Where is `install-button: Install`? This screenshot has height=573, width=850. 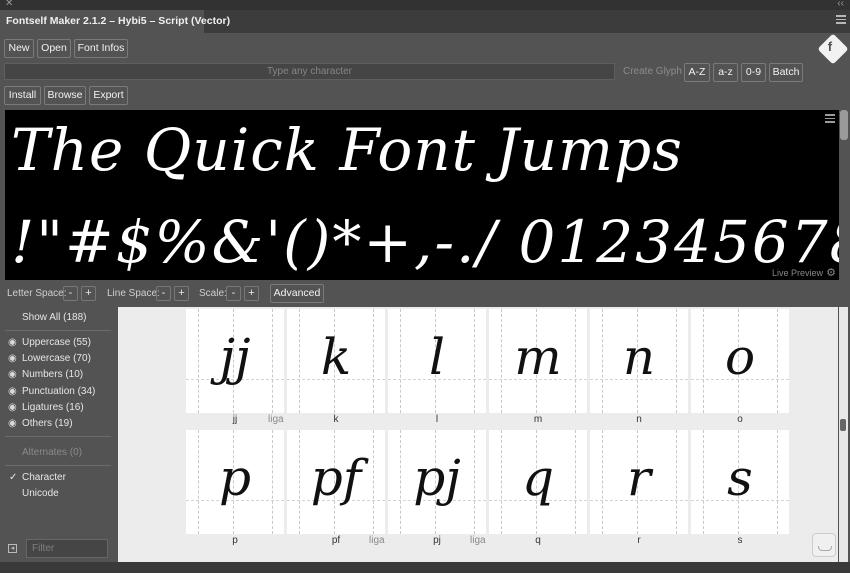 install-button: Install is located at coordinates (22, 95).